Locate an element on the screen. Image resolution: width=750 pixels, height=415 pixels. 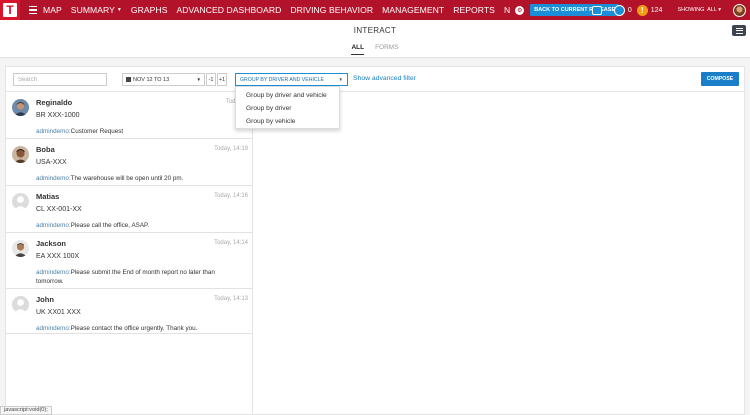
nav-right-group: 0 ! 124 SHOWING ALL ▾ is located at coordinates (670, 10).